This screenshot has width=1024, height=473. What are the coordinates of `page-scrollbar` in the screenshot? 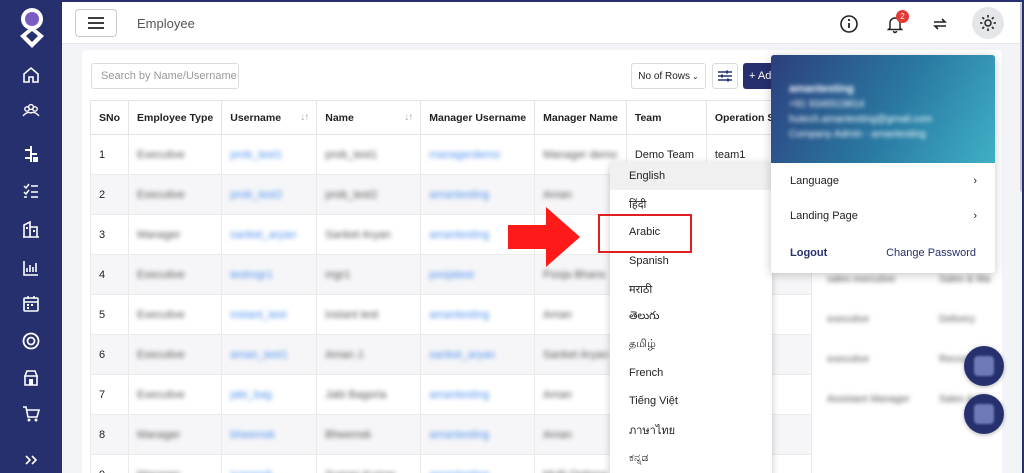 It's located at (1021, 97).